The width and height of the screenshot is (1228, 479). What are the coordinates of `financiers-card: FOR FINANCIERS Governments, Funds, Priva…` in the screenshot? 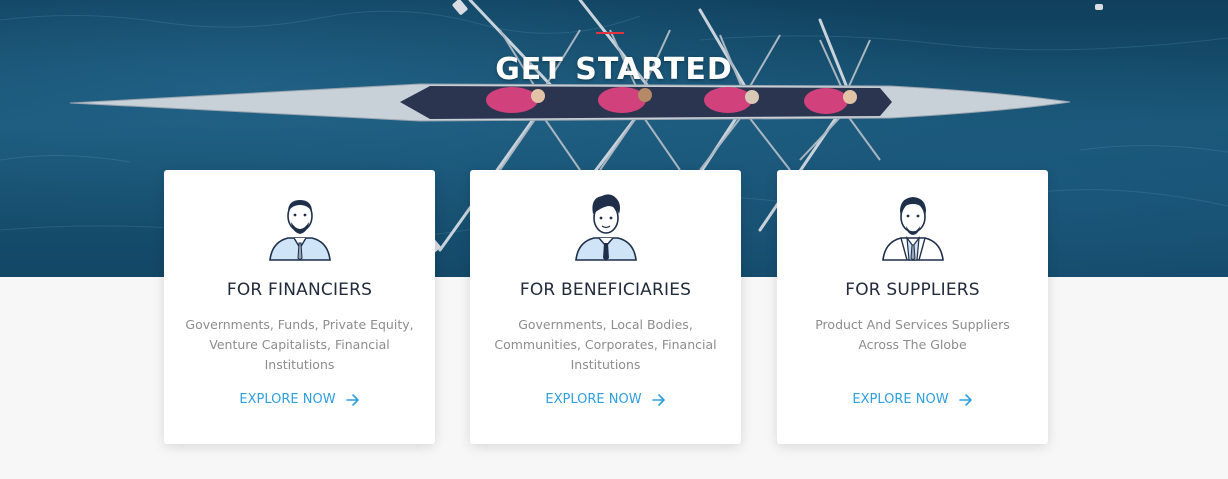 It's located at (299, 307).